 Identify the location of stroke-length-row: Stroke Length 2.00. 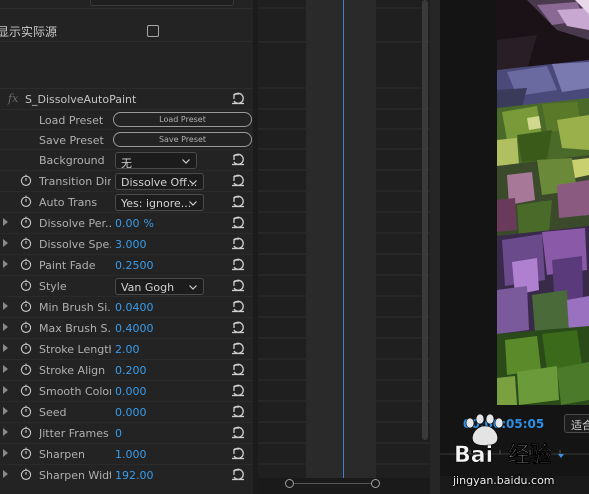
(126, 348).